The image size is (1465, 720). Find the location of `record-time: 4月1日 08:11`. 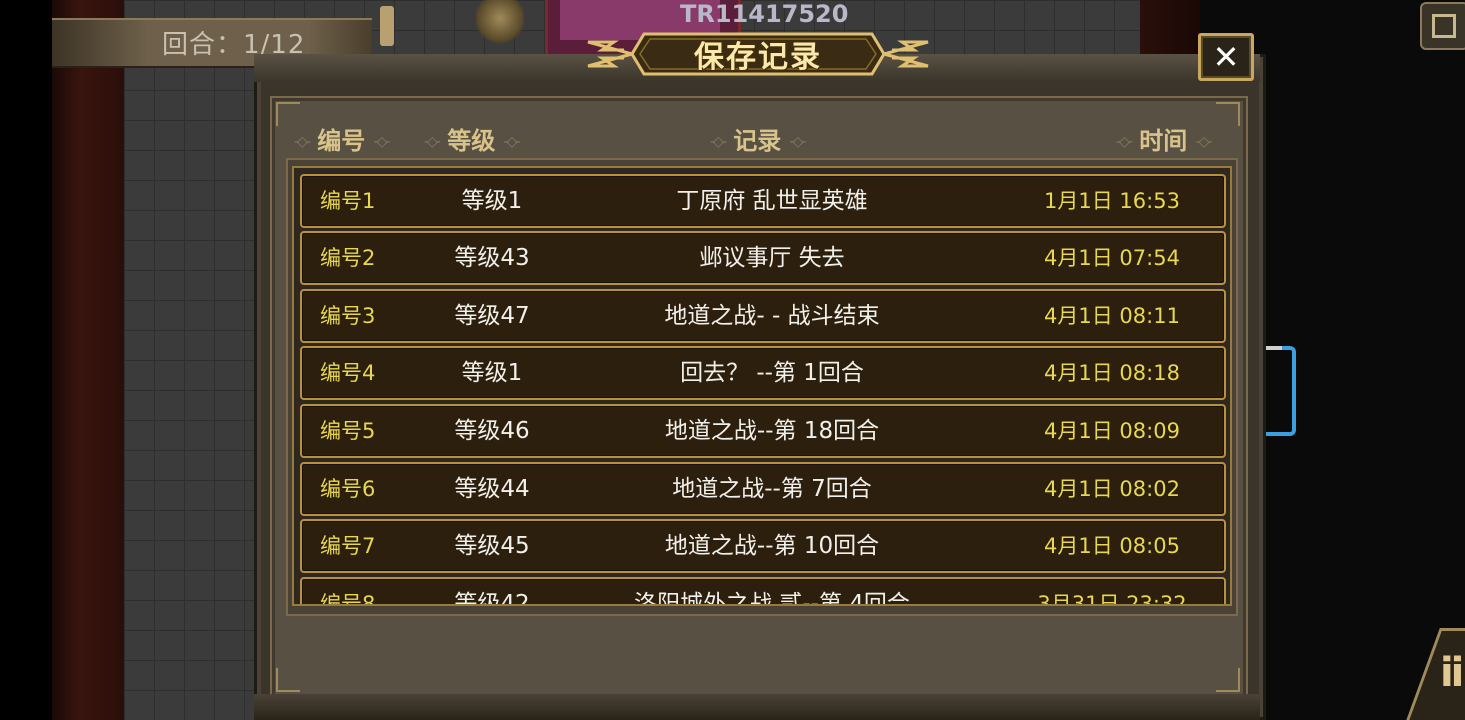

record-time: 4月1日 08:11 is located at coordinates (1112, 316).